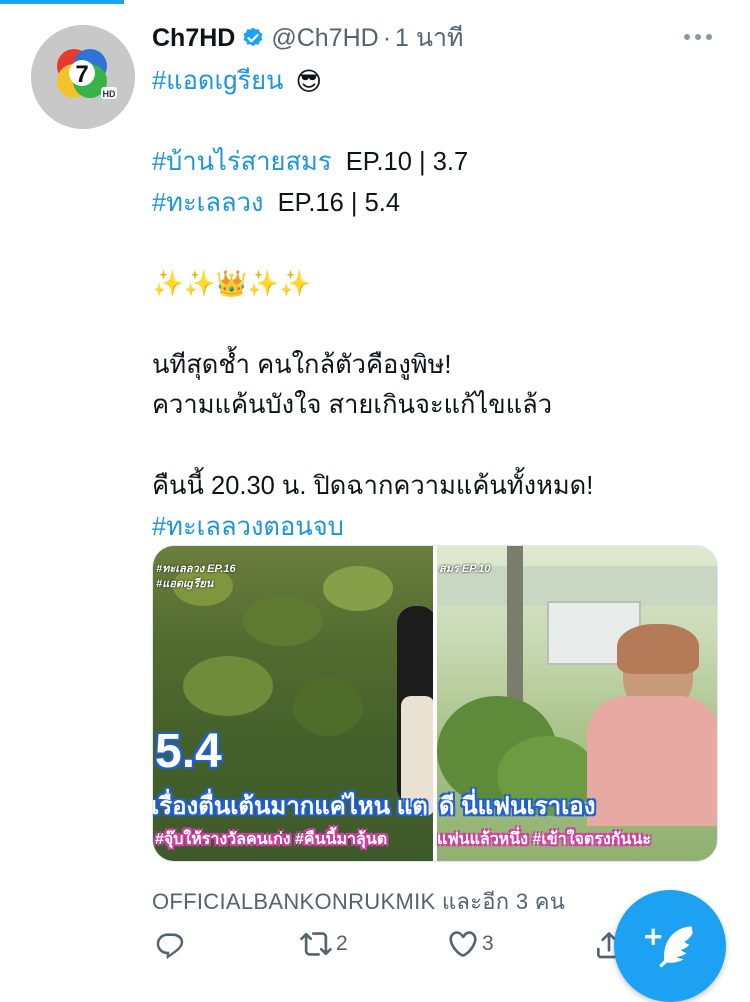 This screenshot has height=1002, width=750. Describe the element at coordinates (231, 283) in the screenshot. I see `emoji-line: ✨✨👑✨✨` at that location.